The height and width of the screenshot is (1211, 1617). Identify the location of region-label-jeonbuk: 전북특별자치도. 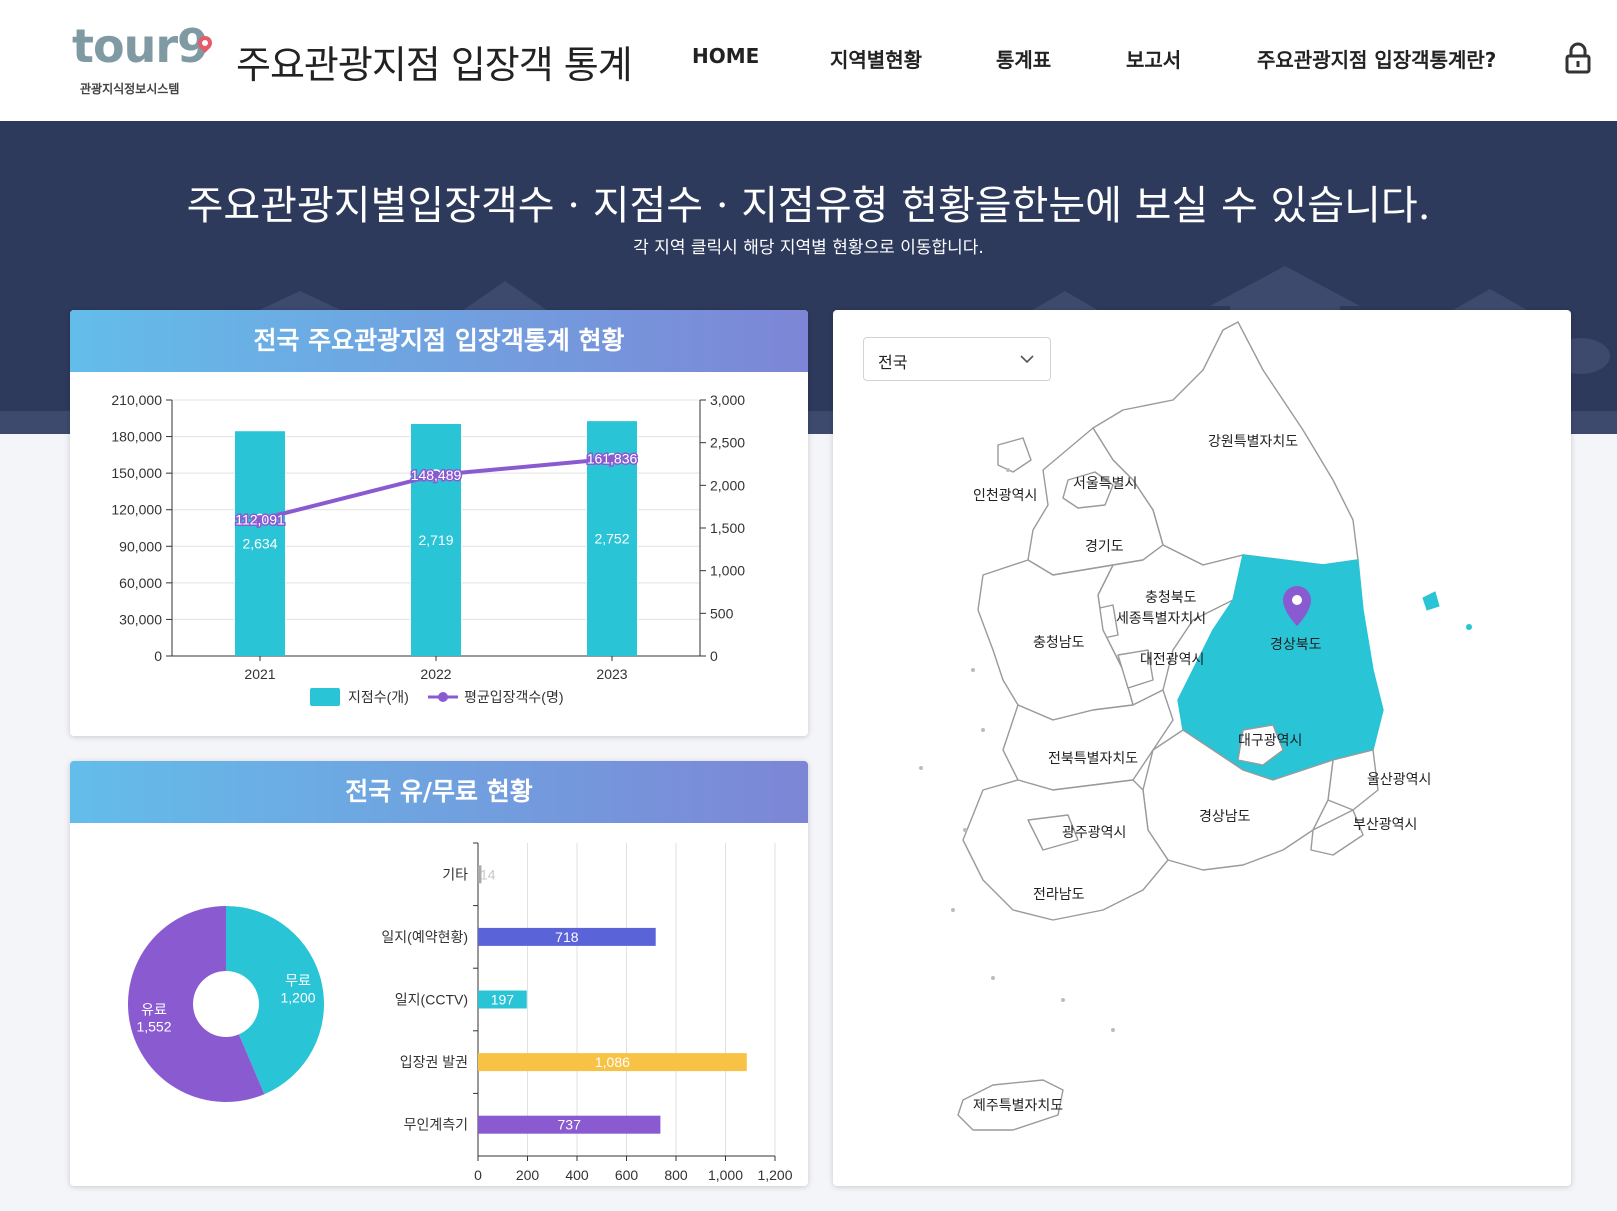
(1093, 758).